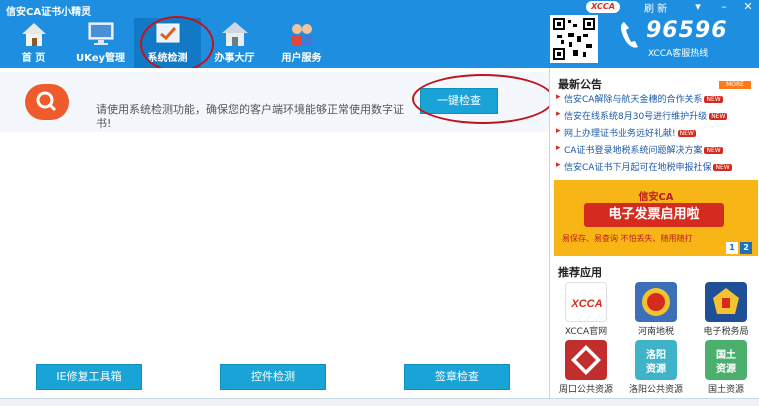 Image resolution: width=759 pixels, height=406 pixels. What do you see at coordinates (655, 390) in the screenshot?
I see `app-name: 洛阳公共资源` at bounding box center [655, 390].